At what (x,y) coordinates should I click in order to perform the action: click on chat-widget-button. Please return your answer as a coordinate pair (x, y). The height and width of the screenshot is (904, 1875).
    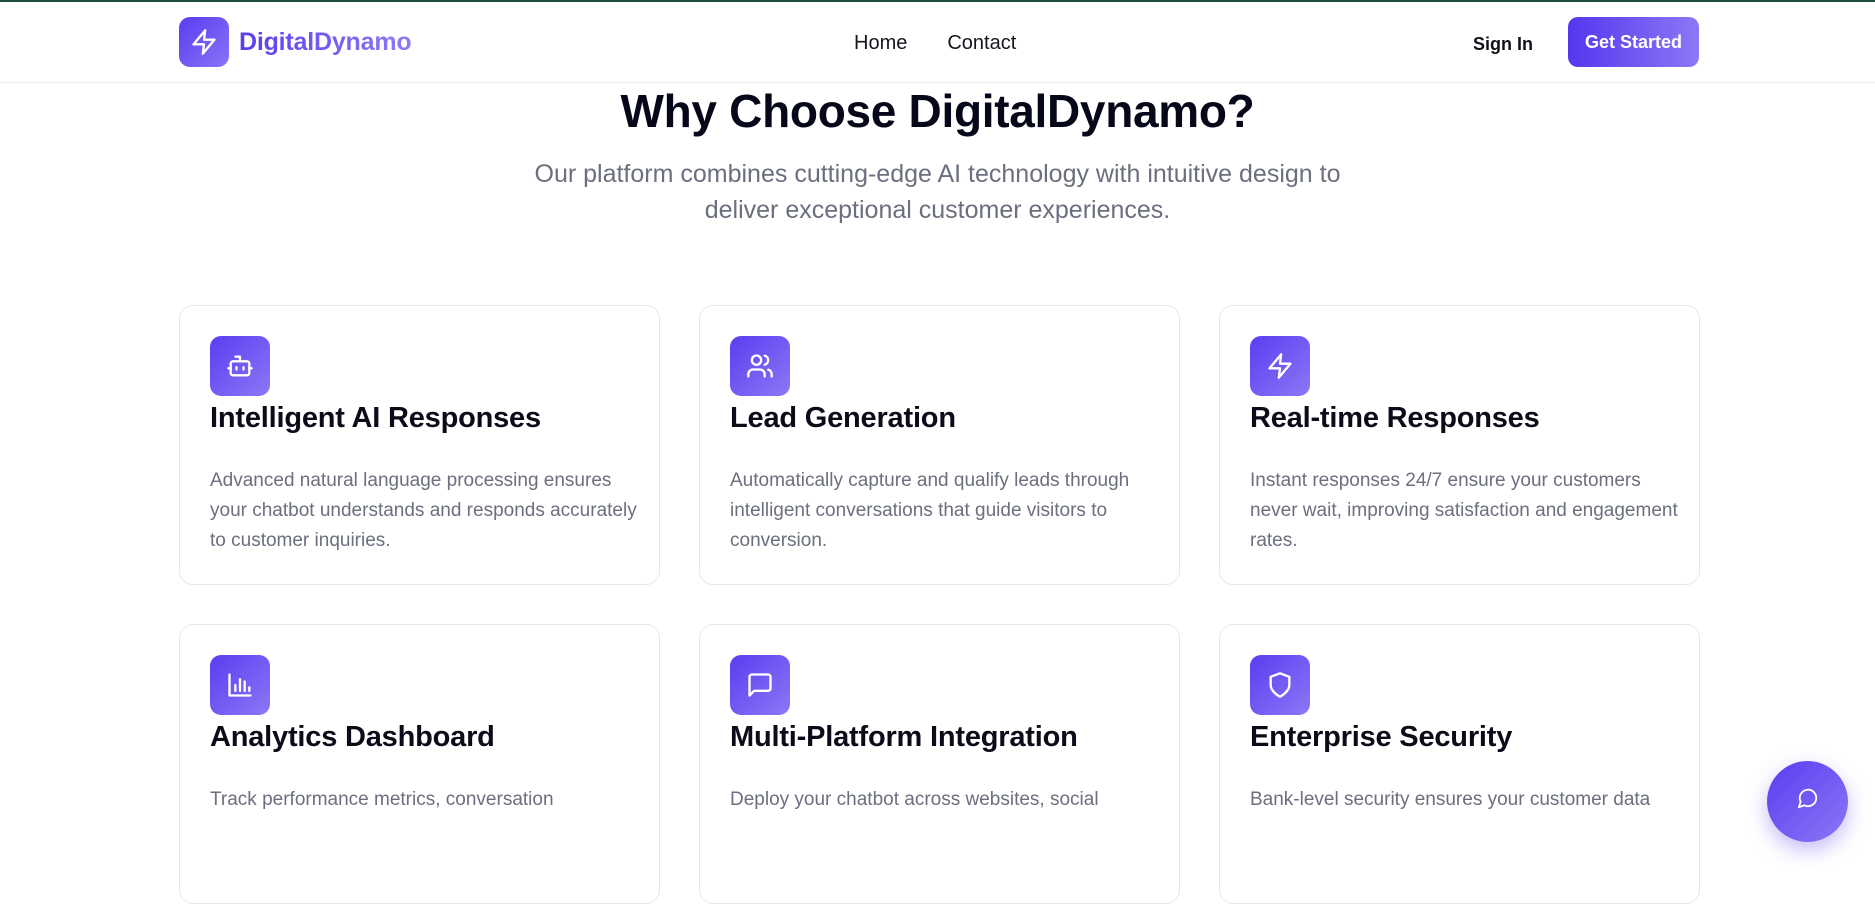
    Looking at the image, I should click on (1807, 801).